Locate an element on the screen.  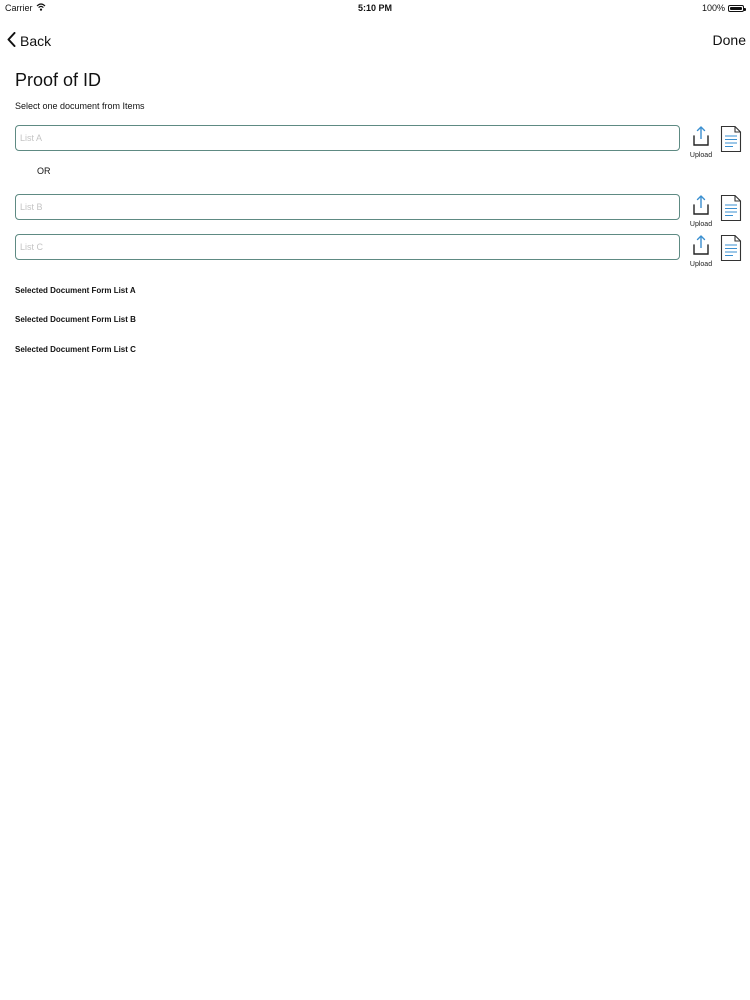
list-b-input is located at coordinates (347, 207).